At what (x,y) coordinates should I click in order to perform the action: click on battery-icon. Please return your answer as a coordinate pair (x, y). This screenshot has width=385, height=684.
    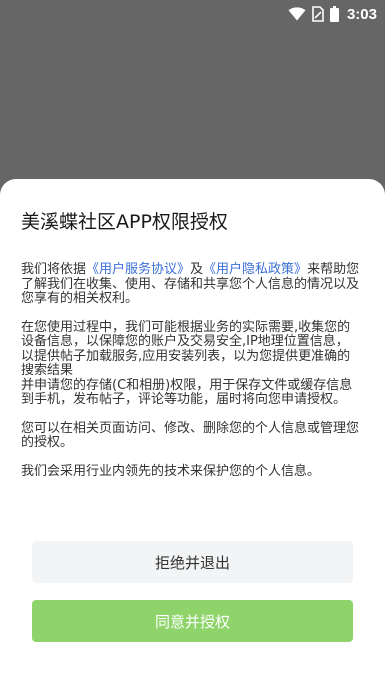
    Looking at the image, I should click on (334, 14).